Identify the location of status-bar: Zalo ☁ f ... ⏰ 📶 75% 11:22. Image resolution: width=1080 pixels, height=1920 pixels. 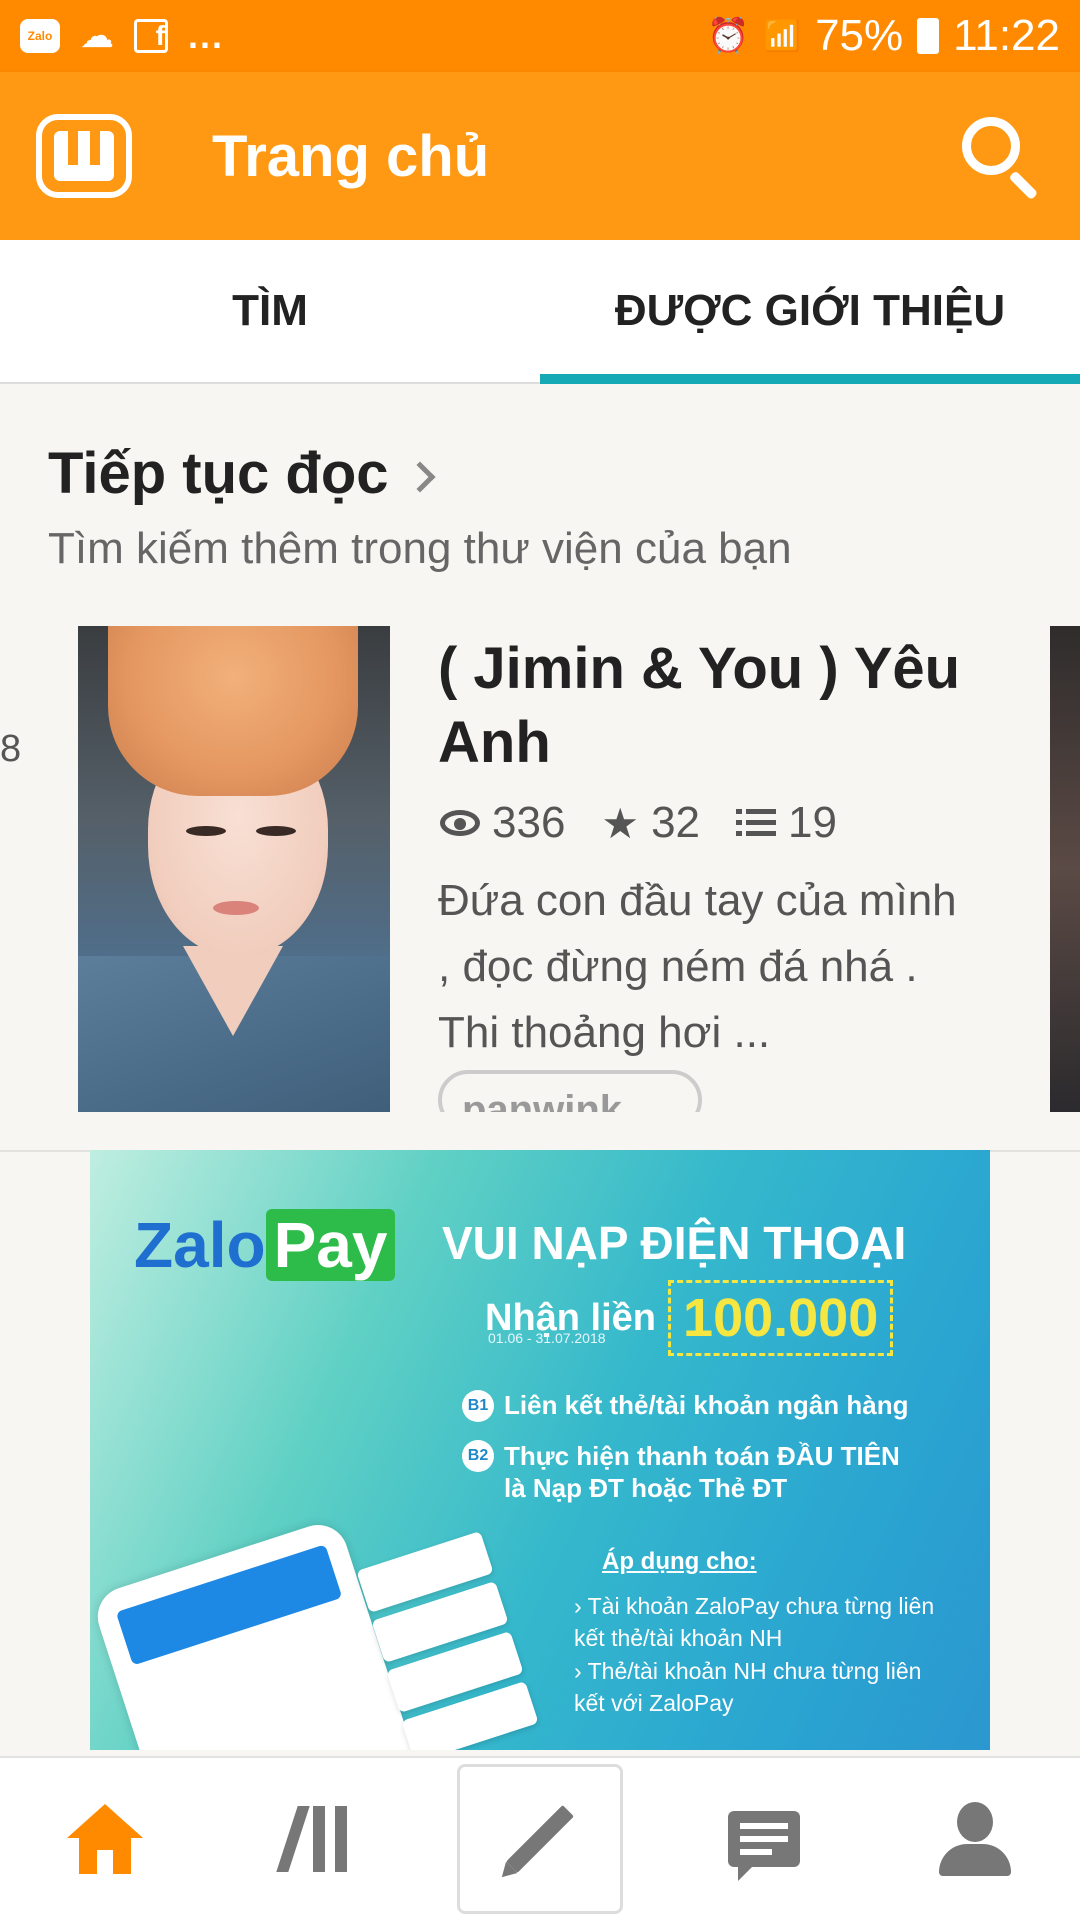
(540, 36).